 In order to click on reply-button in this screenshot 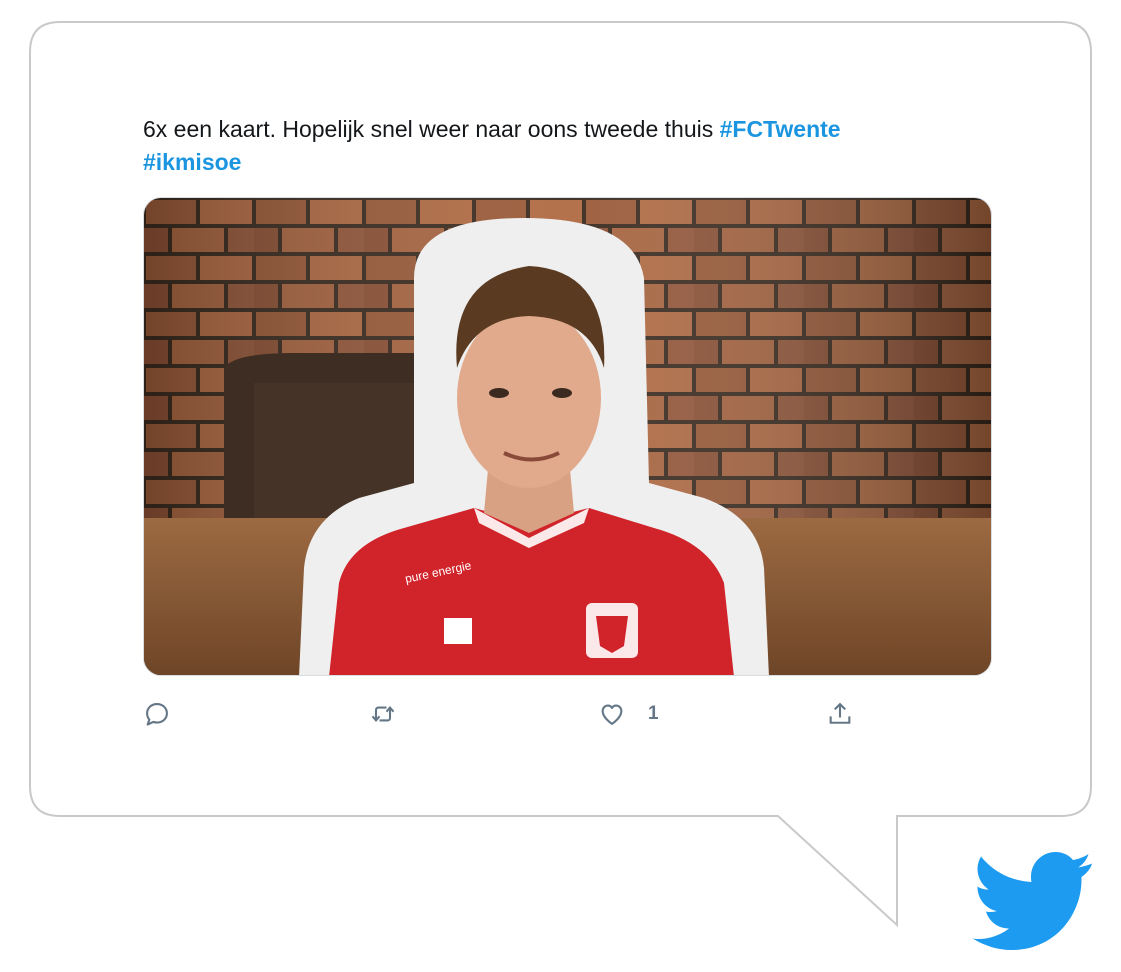, I will do `click(157, 714)`.